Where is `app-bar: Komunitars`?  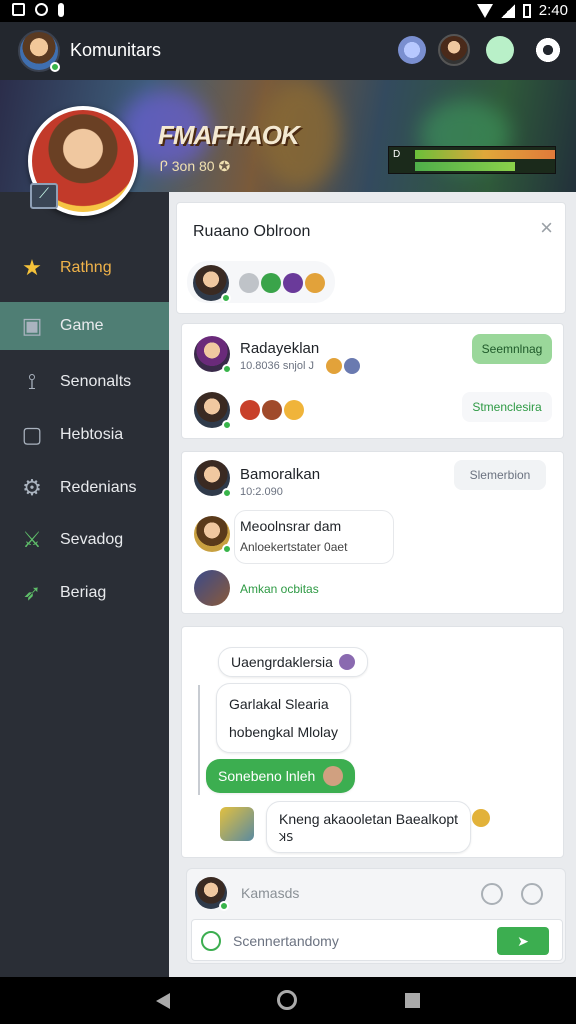 app-bar: Komunitars is located at coordinates (288, 51).